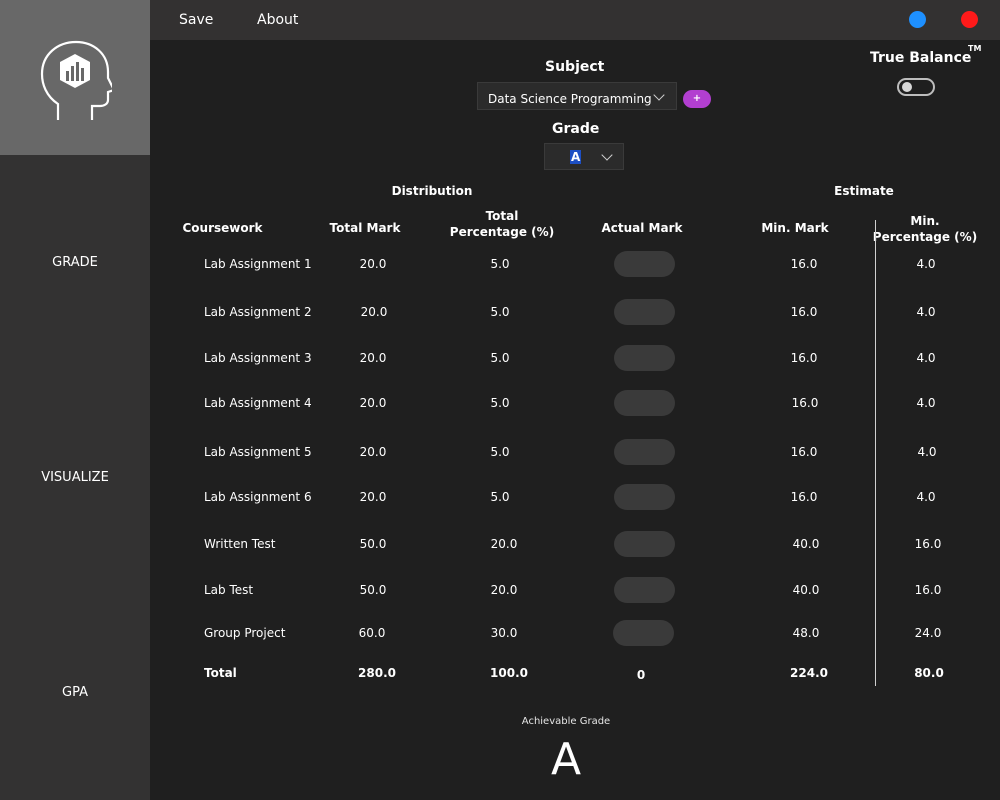 Image resolution: width=1000 pixels, height=800 pixels. I want to click on top-menu-bar: Save About, so click(575, 20).